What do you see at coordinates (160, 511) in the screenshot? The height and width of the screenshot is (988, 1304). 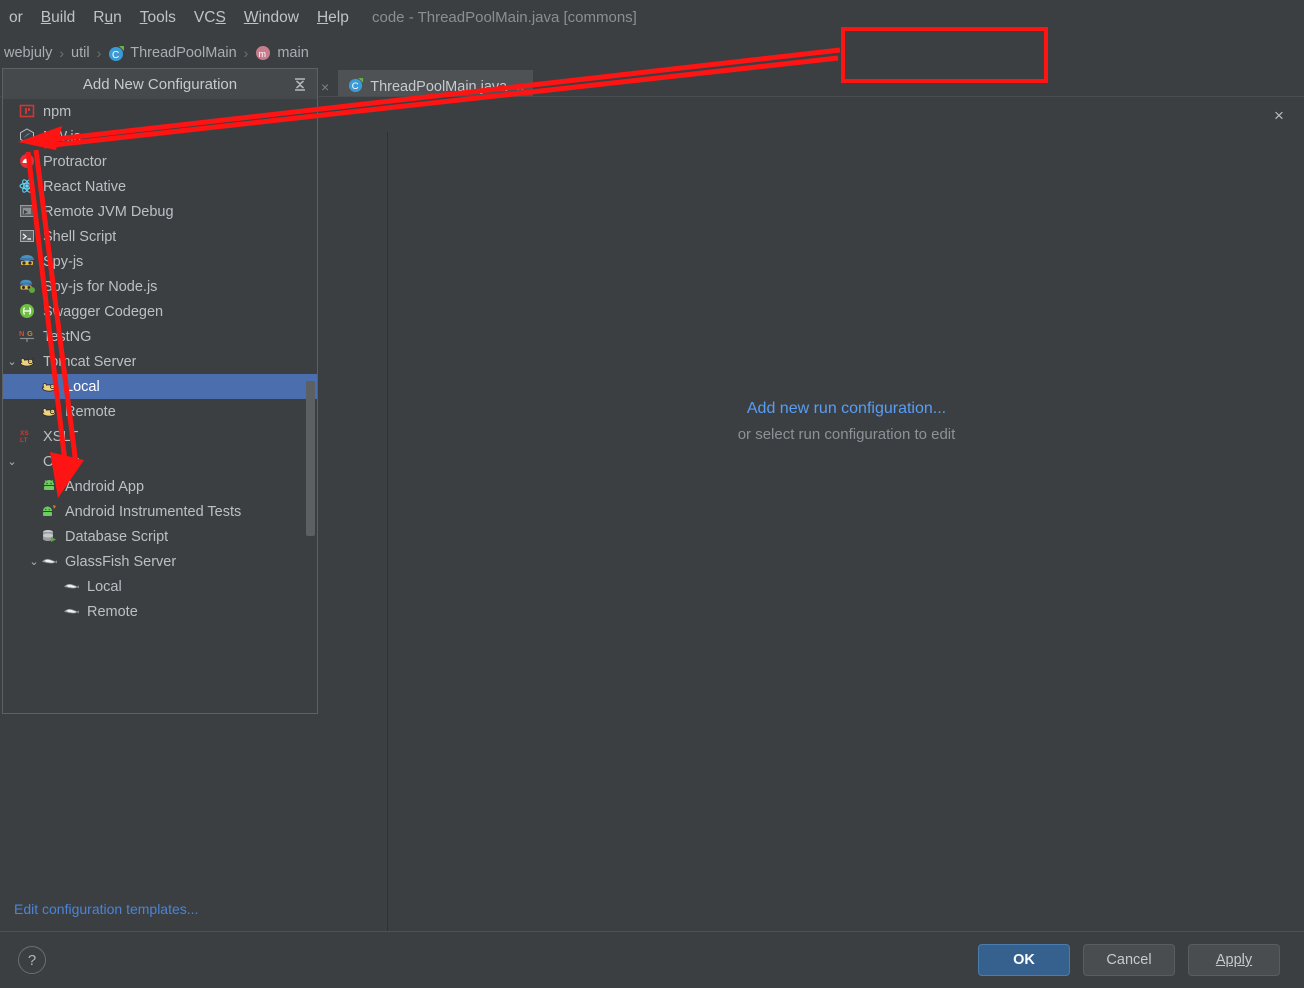 I see `config-type-item: Android Instrumented Tests` at bounding box center [160, 511].